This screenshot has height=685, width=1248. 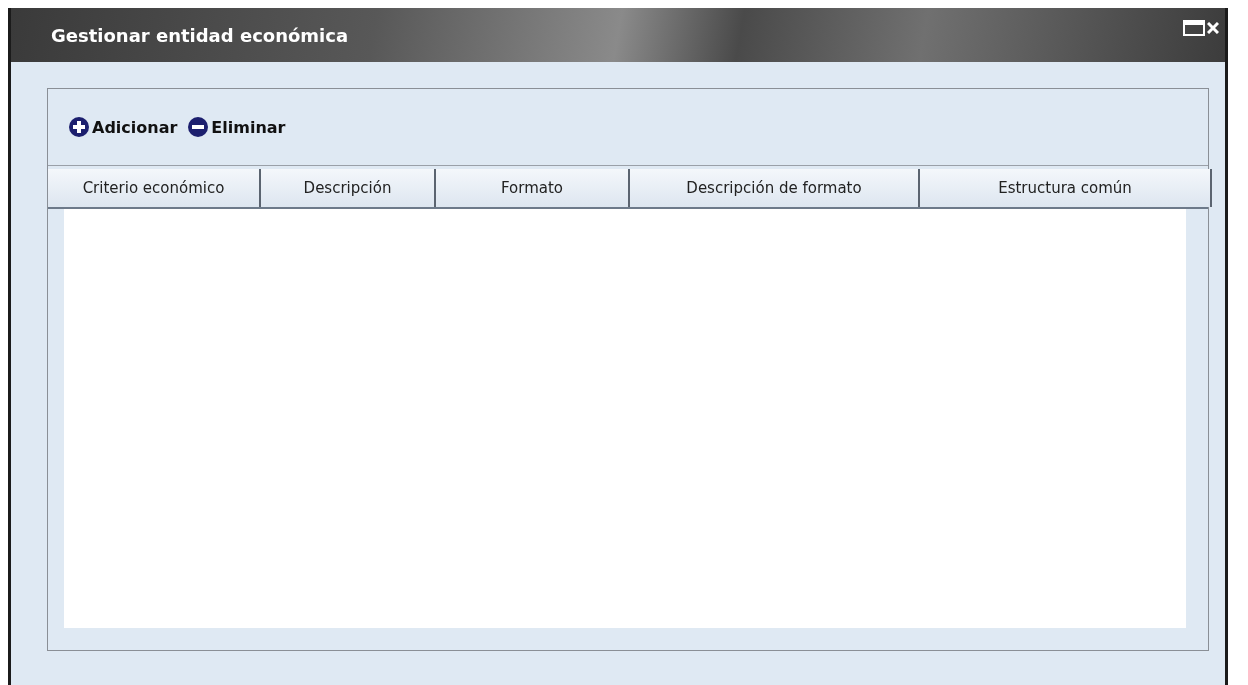 What do you see at coordinates (1066, 188) in the screenshot?
I see `column-header: Estructura común` at bounding box center [1066, 188].